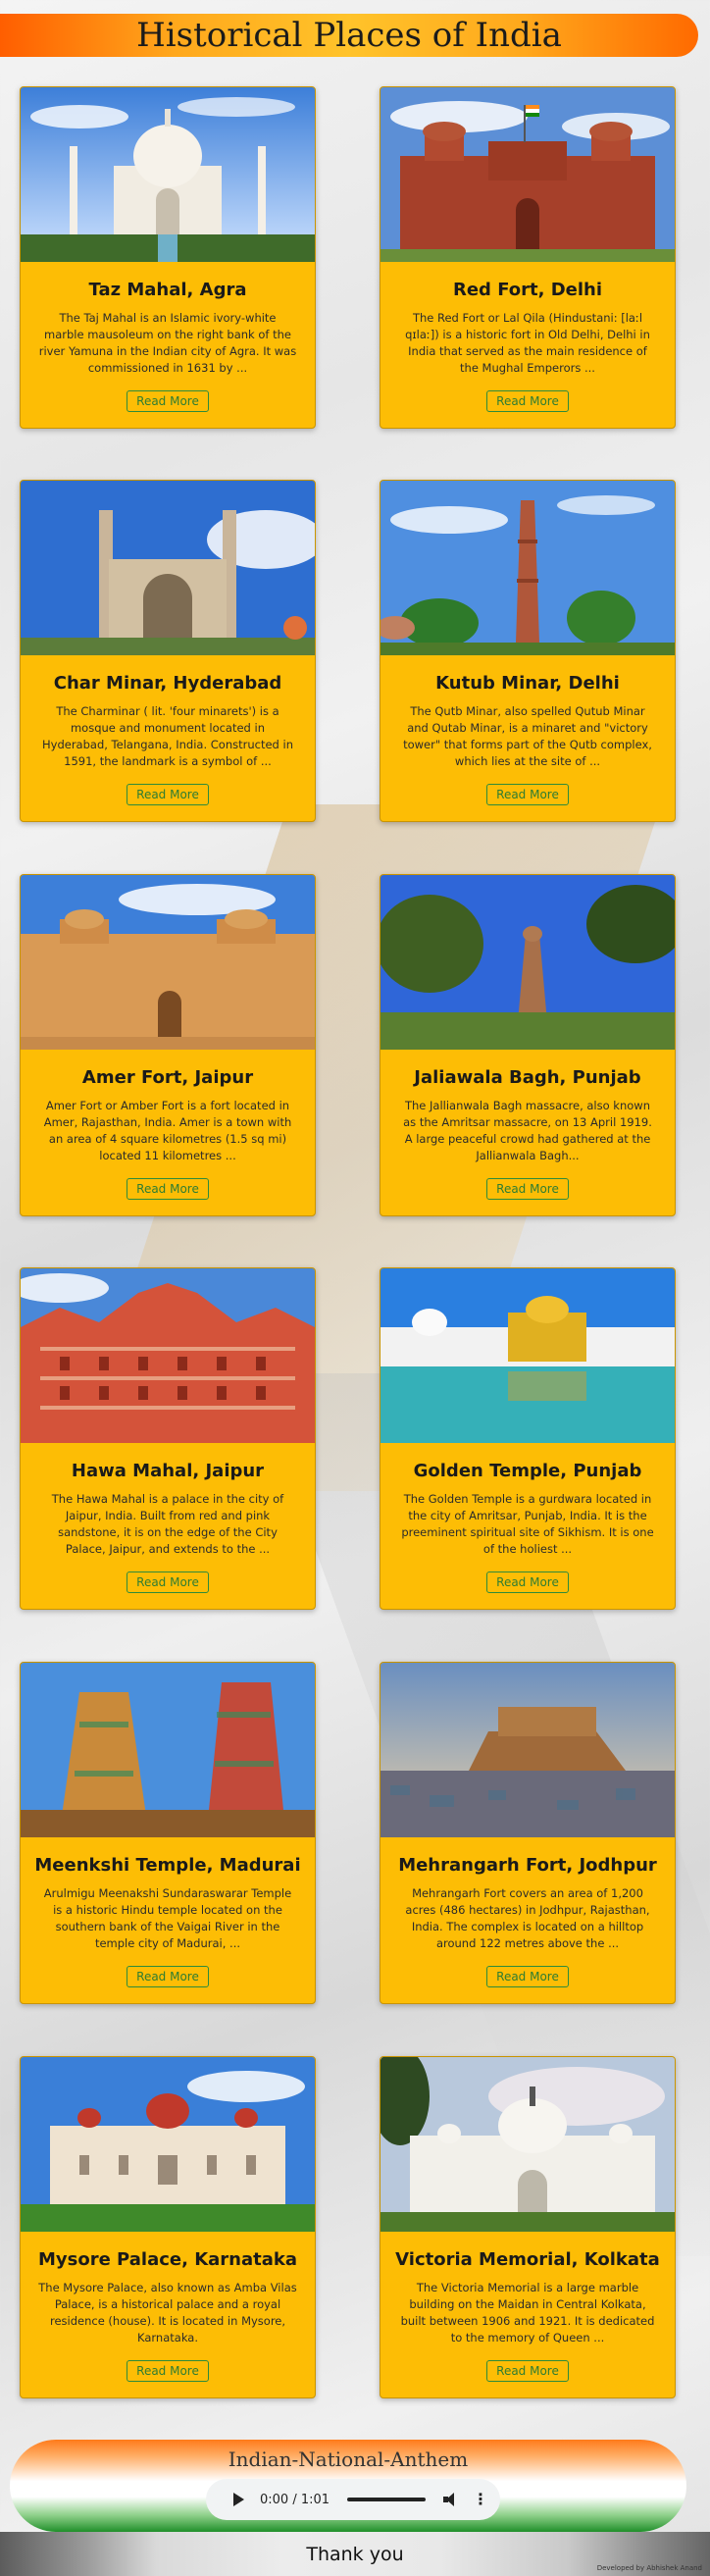  Describe the element at coordinates (167, 2259) in the screenshot. I see `card-title: Mysore Palace, Karnataka` at that location.